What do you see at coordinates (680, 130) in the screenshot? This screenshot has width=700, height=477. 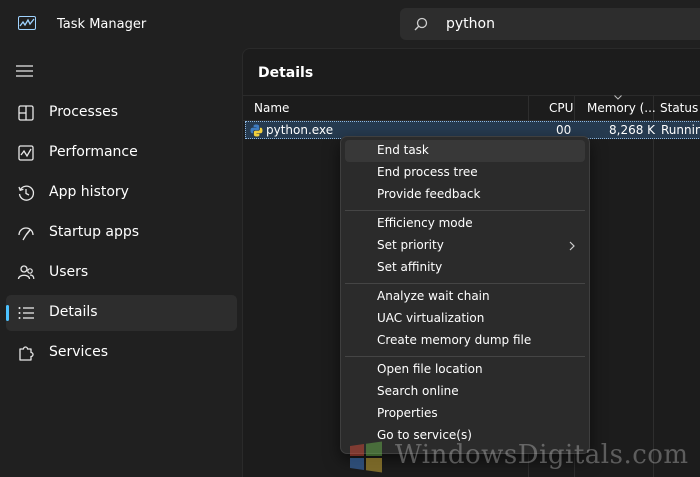 I see `row-status: Runnin` at bounding box center [680, 130].